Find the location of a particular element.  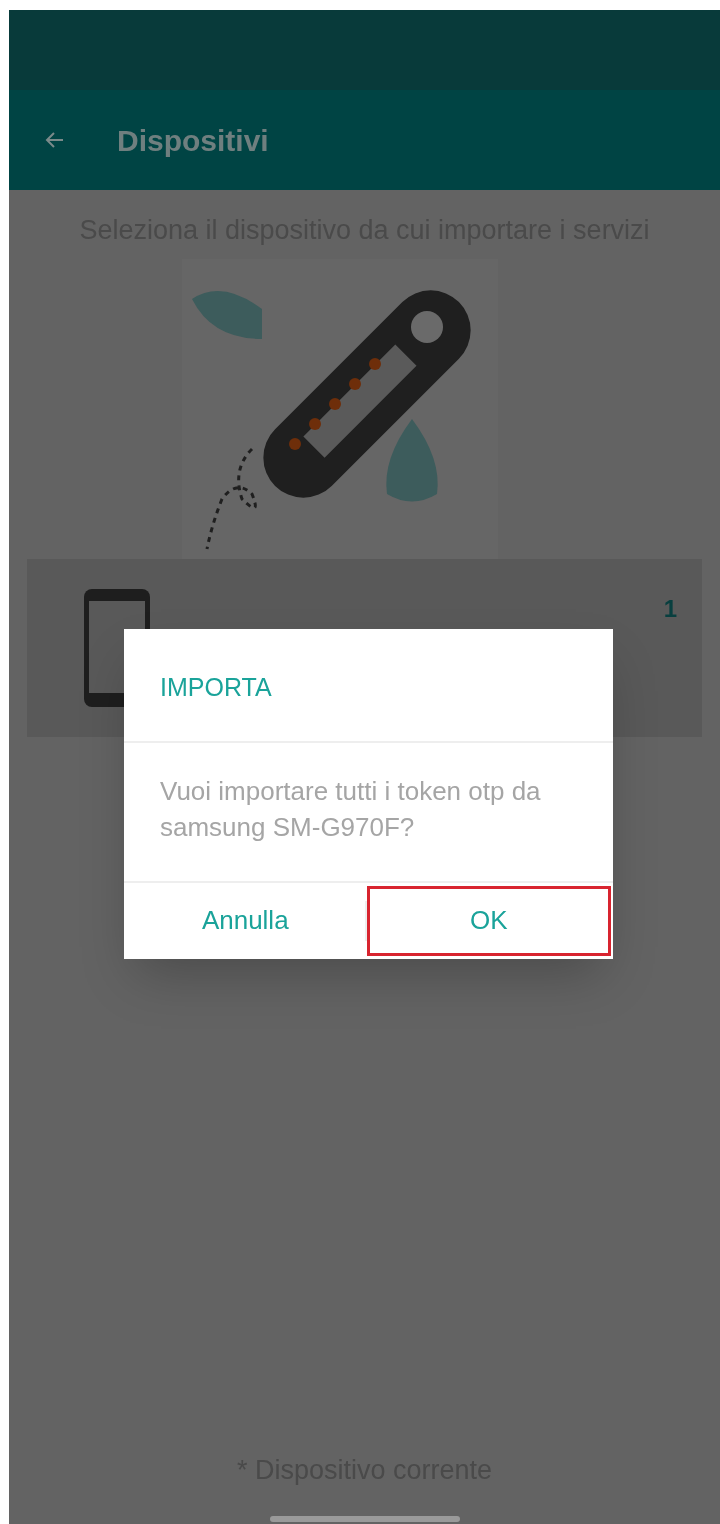

dialog-message: Vuoi importare tutti i token otp da samsung SM-G970F? is located at coordinates (368, 812).